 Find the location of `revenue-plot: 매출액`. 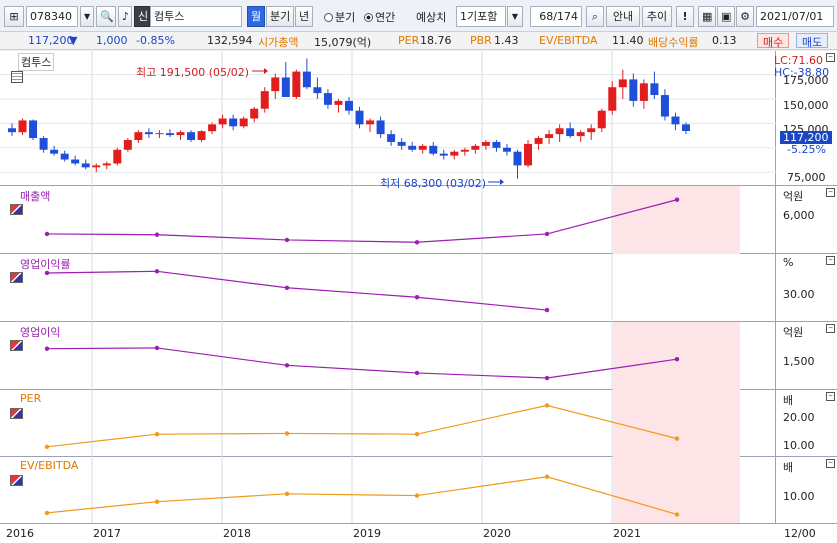

revenue-plot: 매출액 is located at coordinates (388, 220).